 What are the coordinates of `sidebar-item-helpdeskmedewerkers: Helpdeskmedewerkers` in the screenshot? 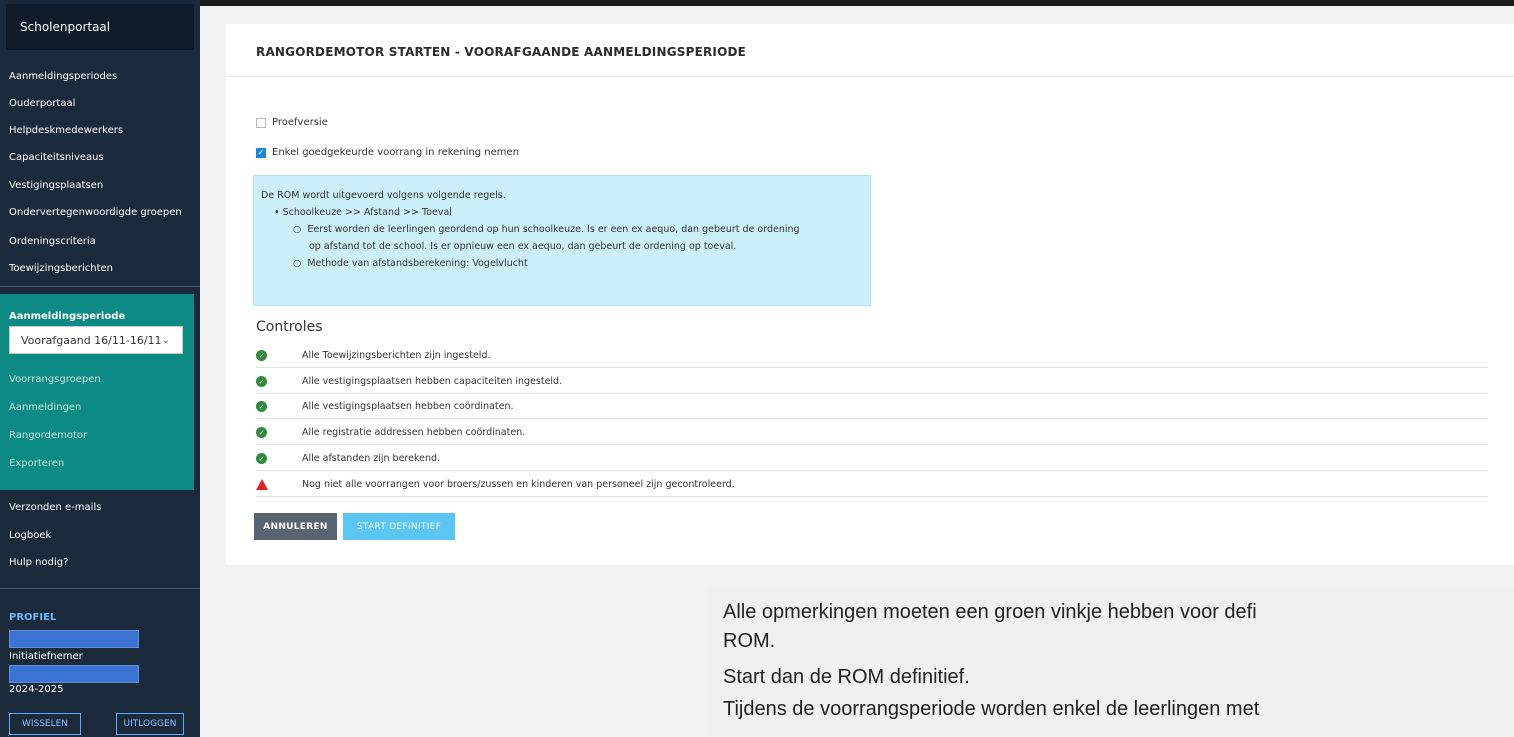 It's located at (66, 130).